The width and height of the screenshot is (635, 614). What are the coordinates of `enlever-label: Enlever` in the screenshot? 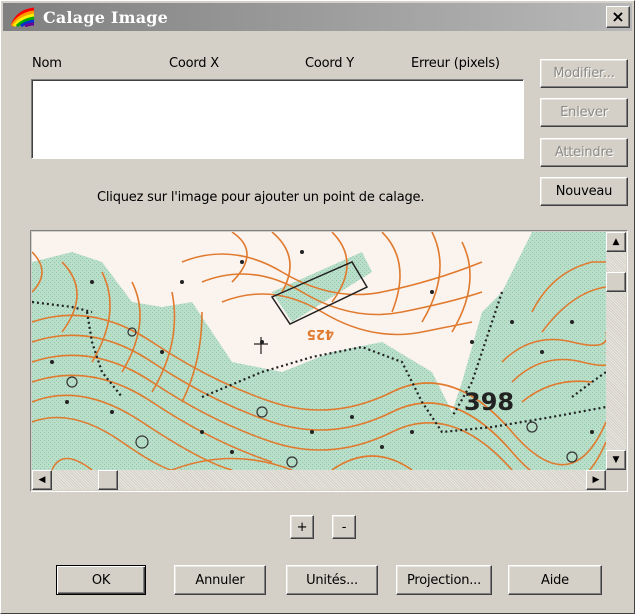 It's located at (584, 112).